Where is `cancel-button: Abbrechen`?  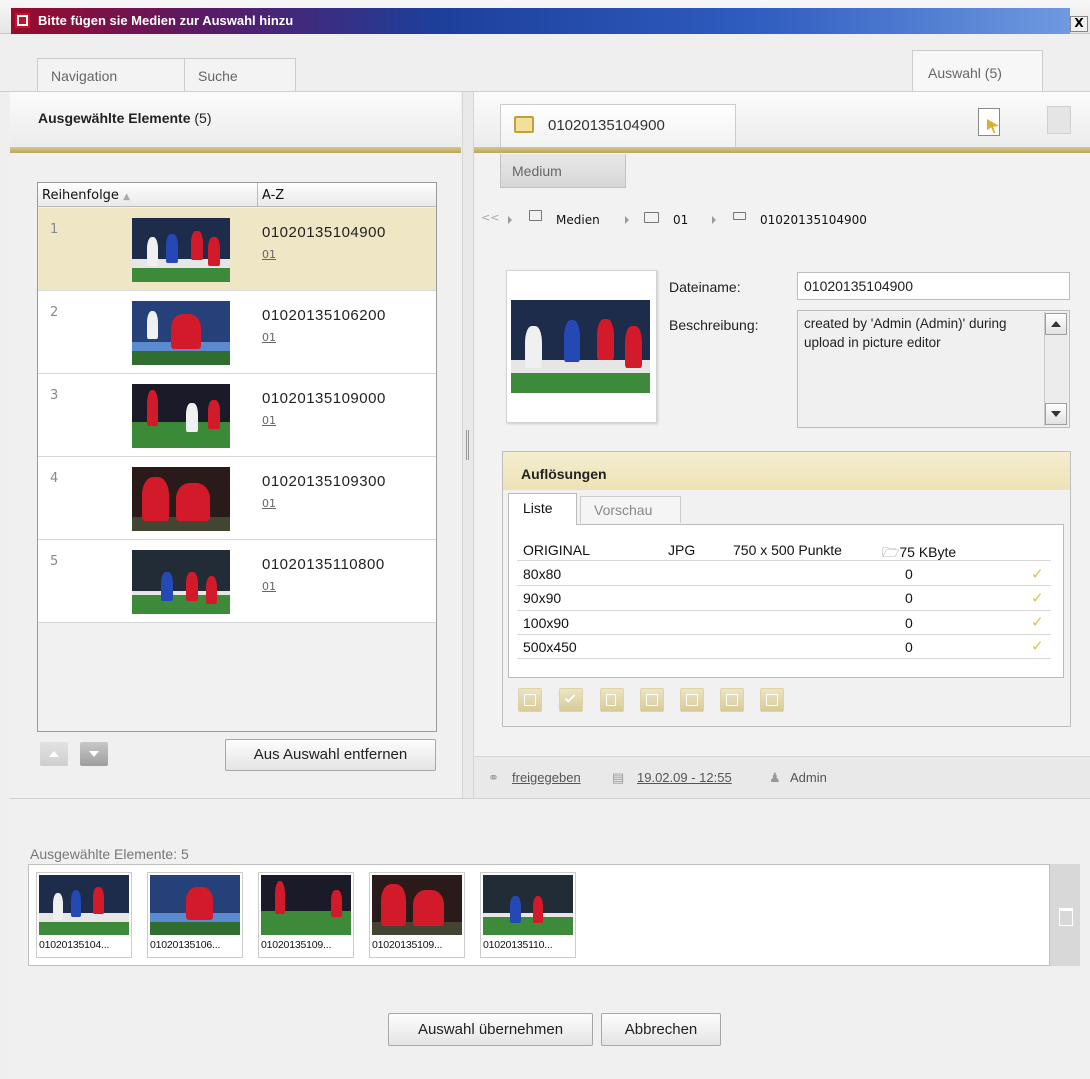 cancel-button: Abbrechen is located at coordinates (661, 1029).